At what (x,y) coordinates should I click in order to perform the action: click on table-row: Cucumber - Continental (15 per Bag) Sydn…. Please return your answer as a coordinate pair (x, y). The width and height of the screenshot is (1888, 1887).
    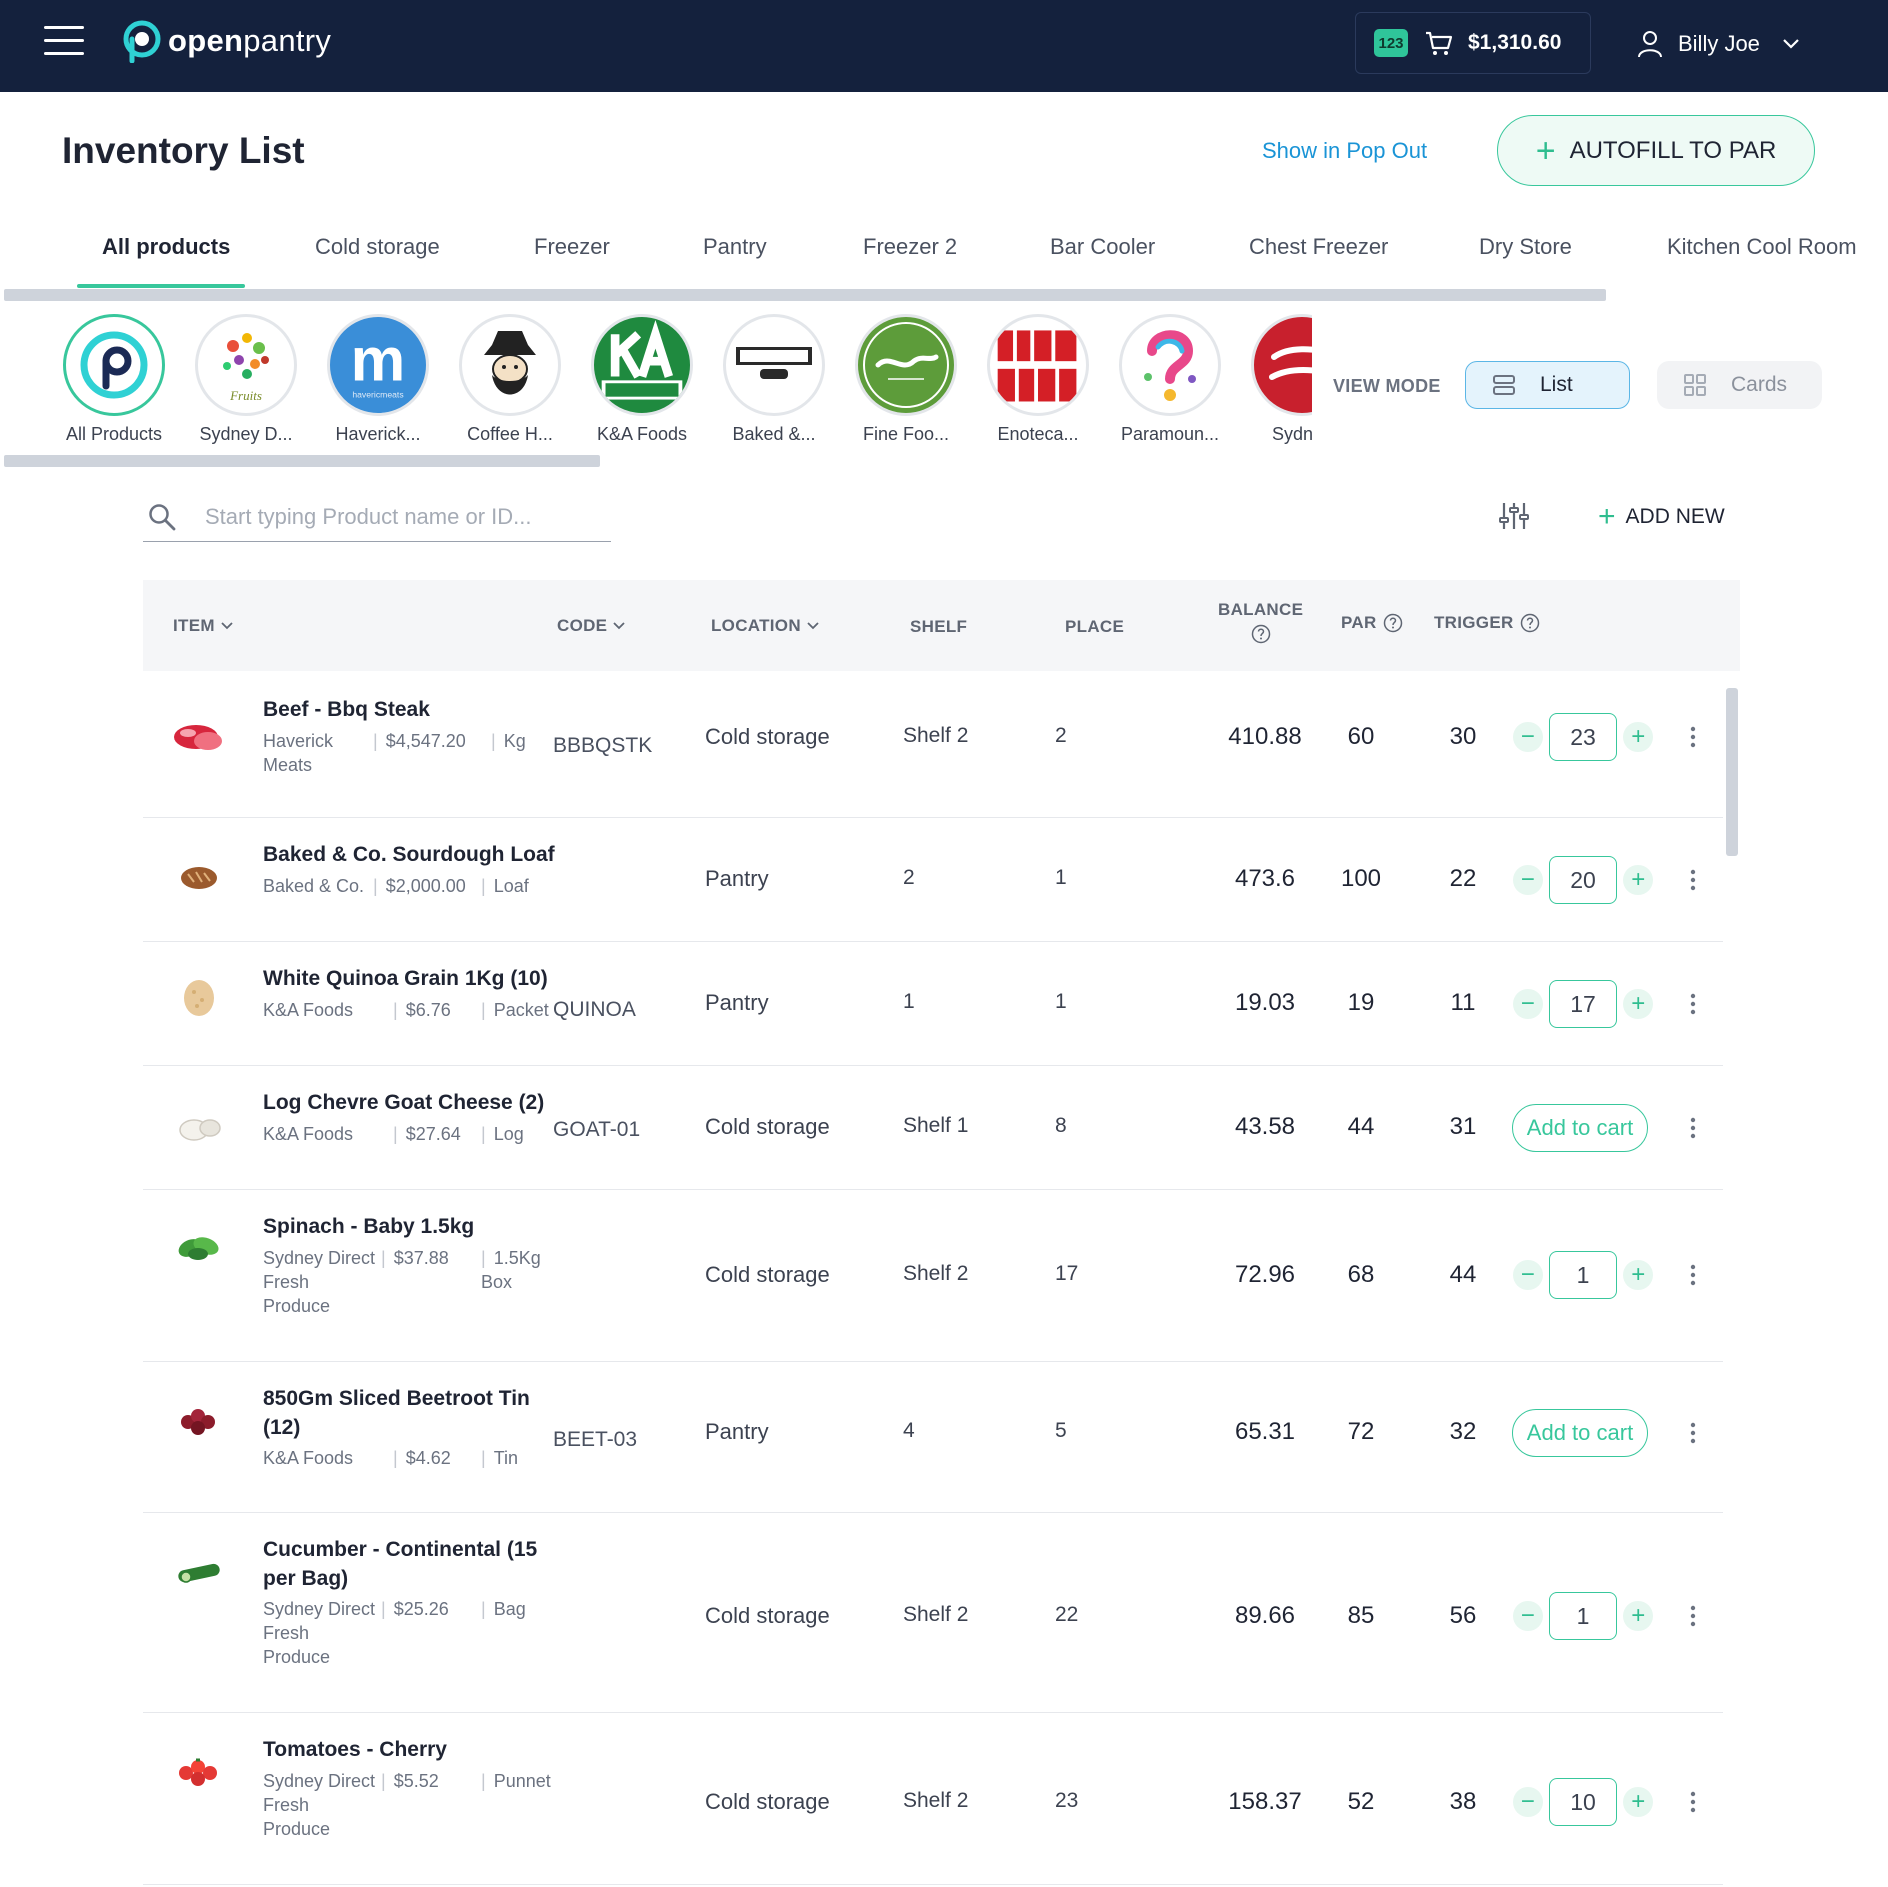
    Looking at the image, I should click on (933, 1613).